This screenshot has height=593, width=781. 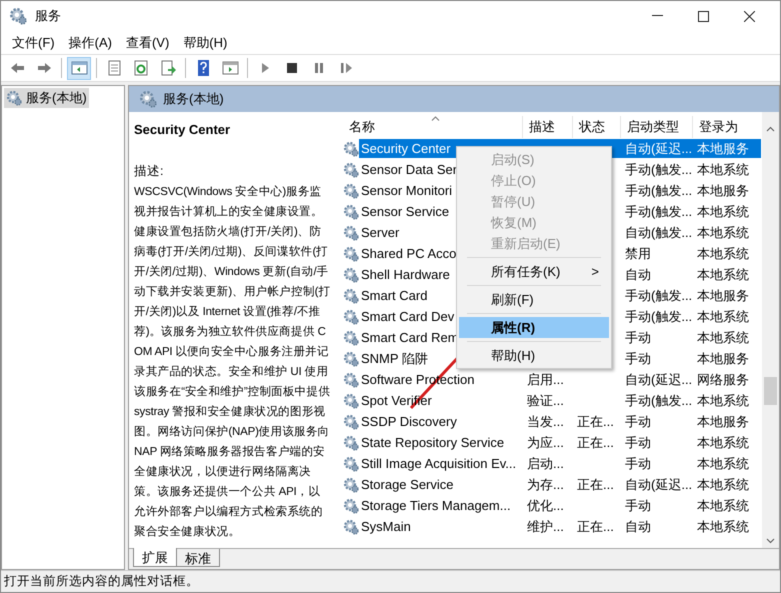 I want to click on service-name: Storage Service, so click(x=440, y=484).